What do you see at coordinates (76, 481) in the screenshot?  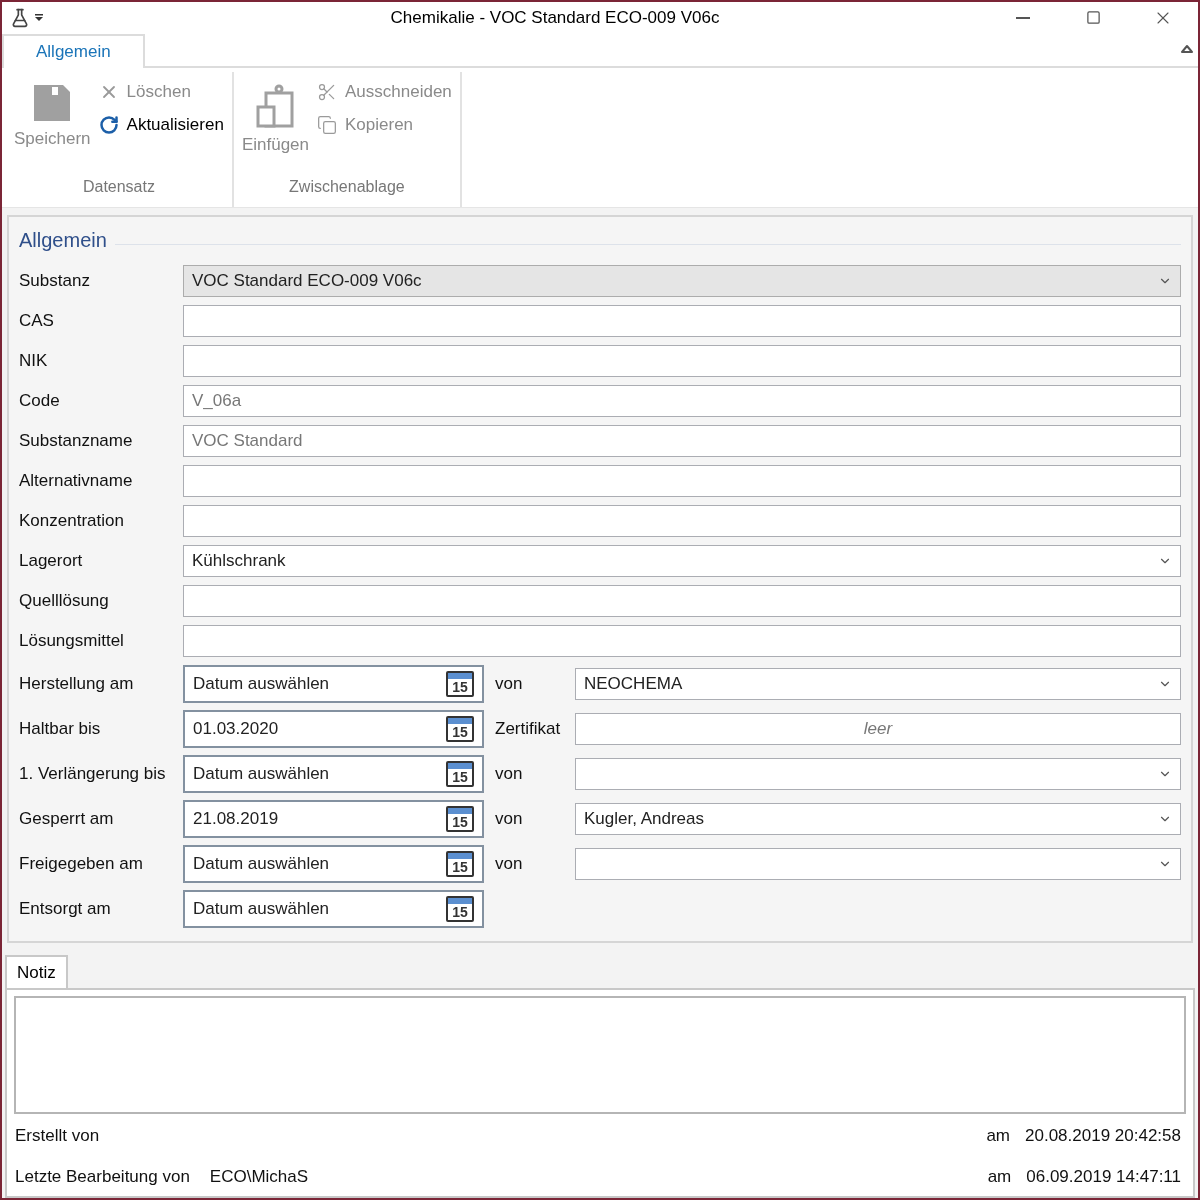 I see `field-label: Alternativname` at bounding box center [76, 481].